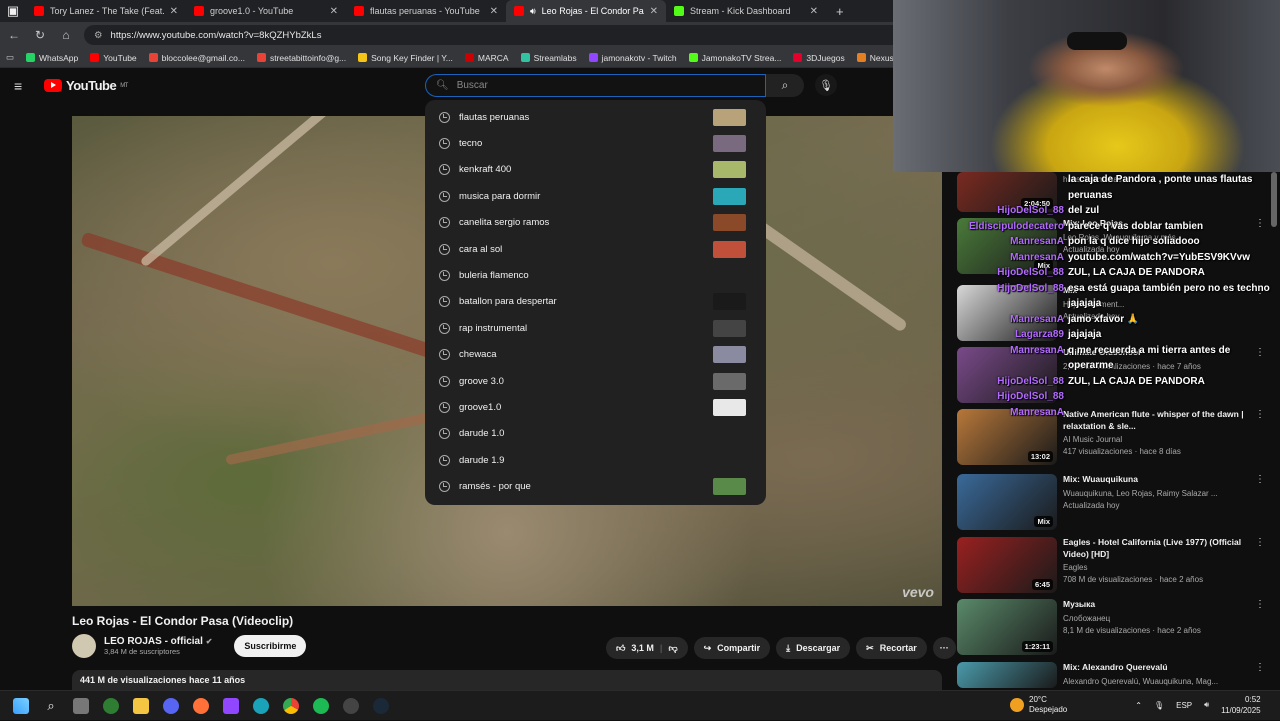 Image resolution: width=1280 pixels, height=721 pixels. What do you see at coordinates (732, 648) in the screenshot?
I see `share-button: ↪ Compartir` at bounding box center [732, 648].